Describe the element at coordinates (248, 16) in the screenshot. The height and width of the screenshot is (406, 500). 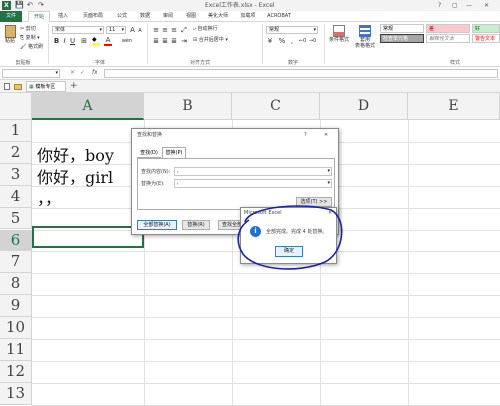
I see `tab-addins: 加载项` at that location.